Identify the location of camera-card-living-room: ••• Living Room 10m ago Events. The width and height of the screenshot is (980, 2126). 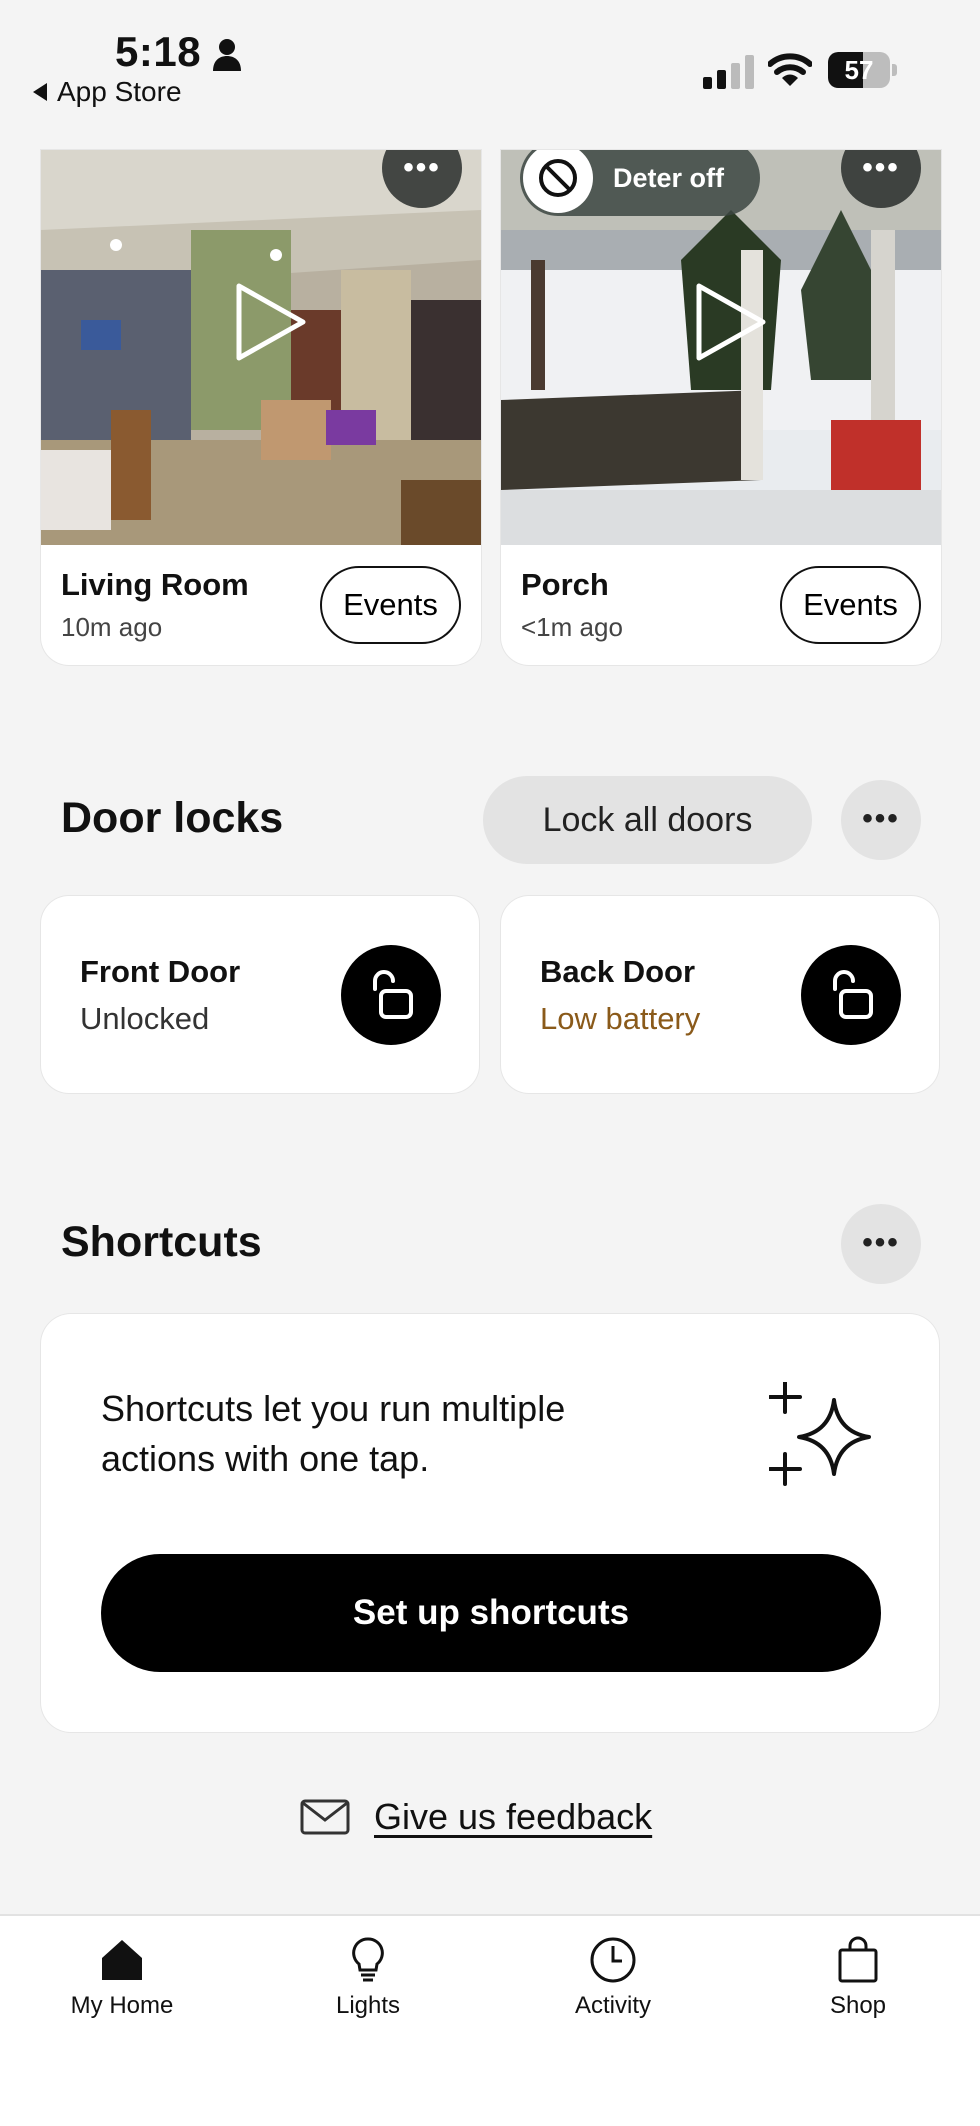
(261, 407).